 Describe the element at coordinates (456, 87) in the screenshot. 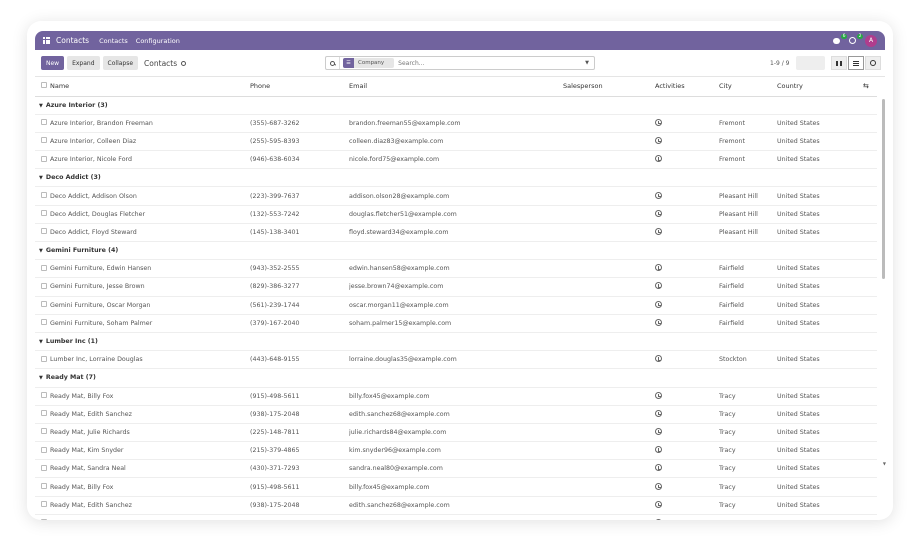

I see `column-email: Email` at that location.